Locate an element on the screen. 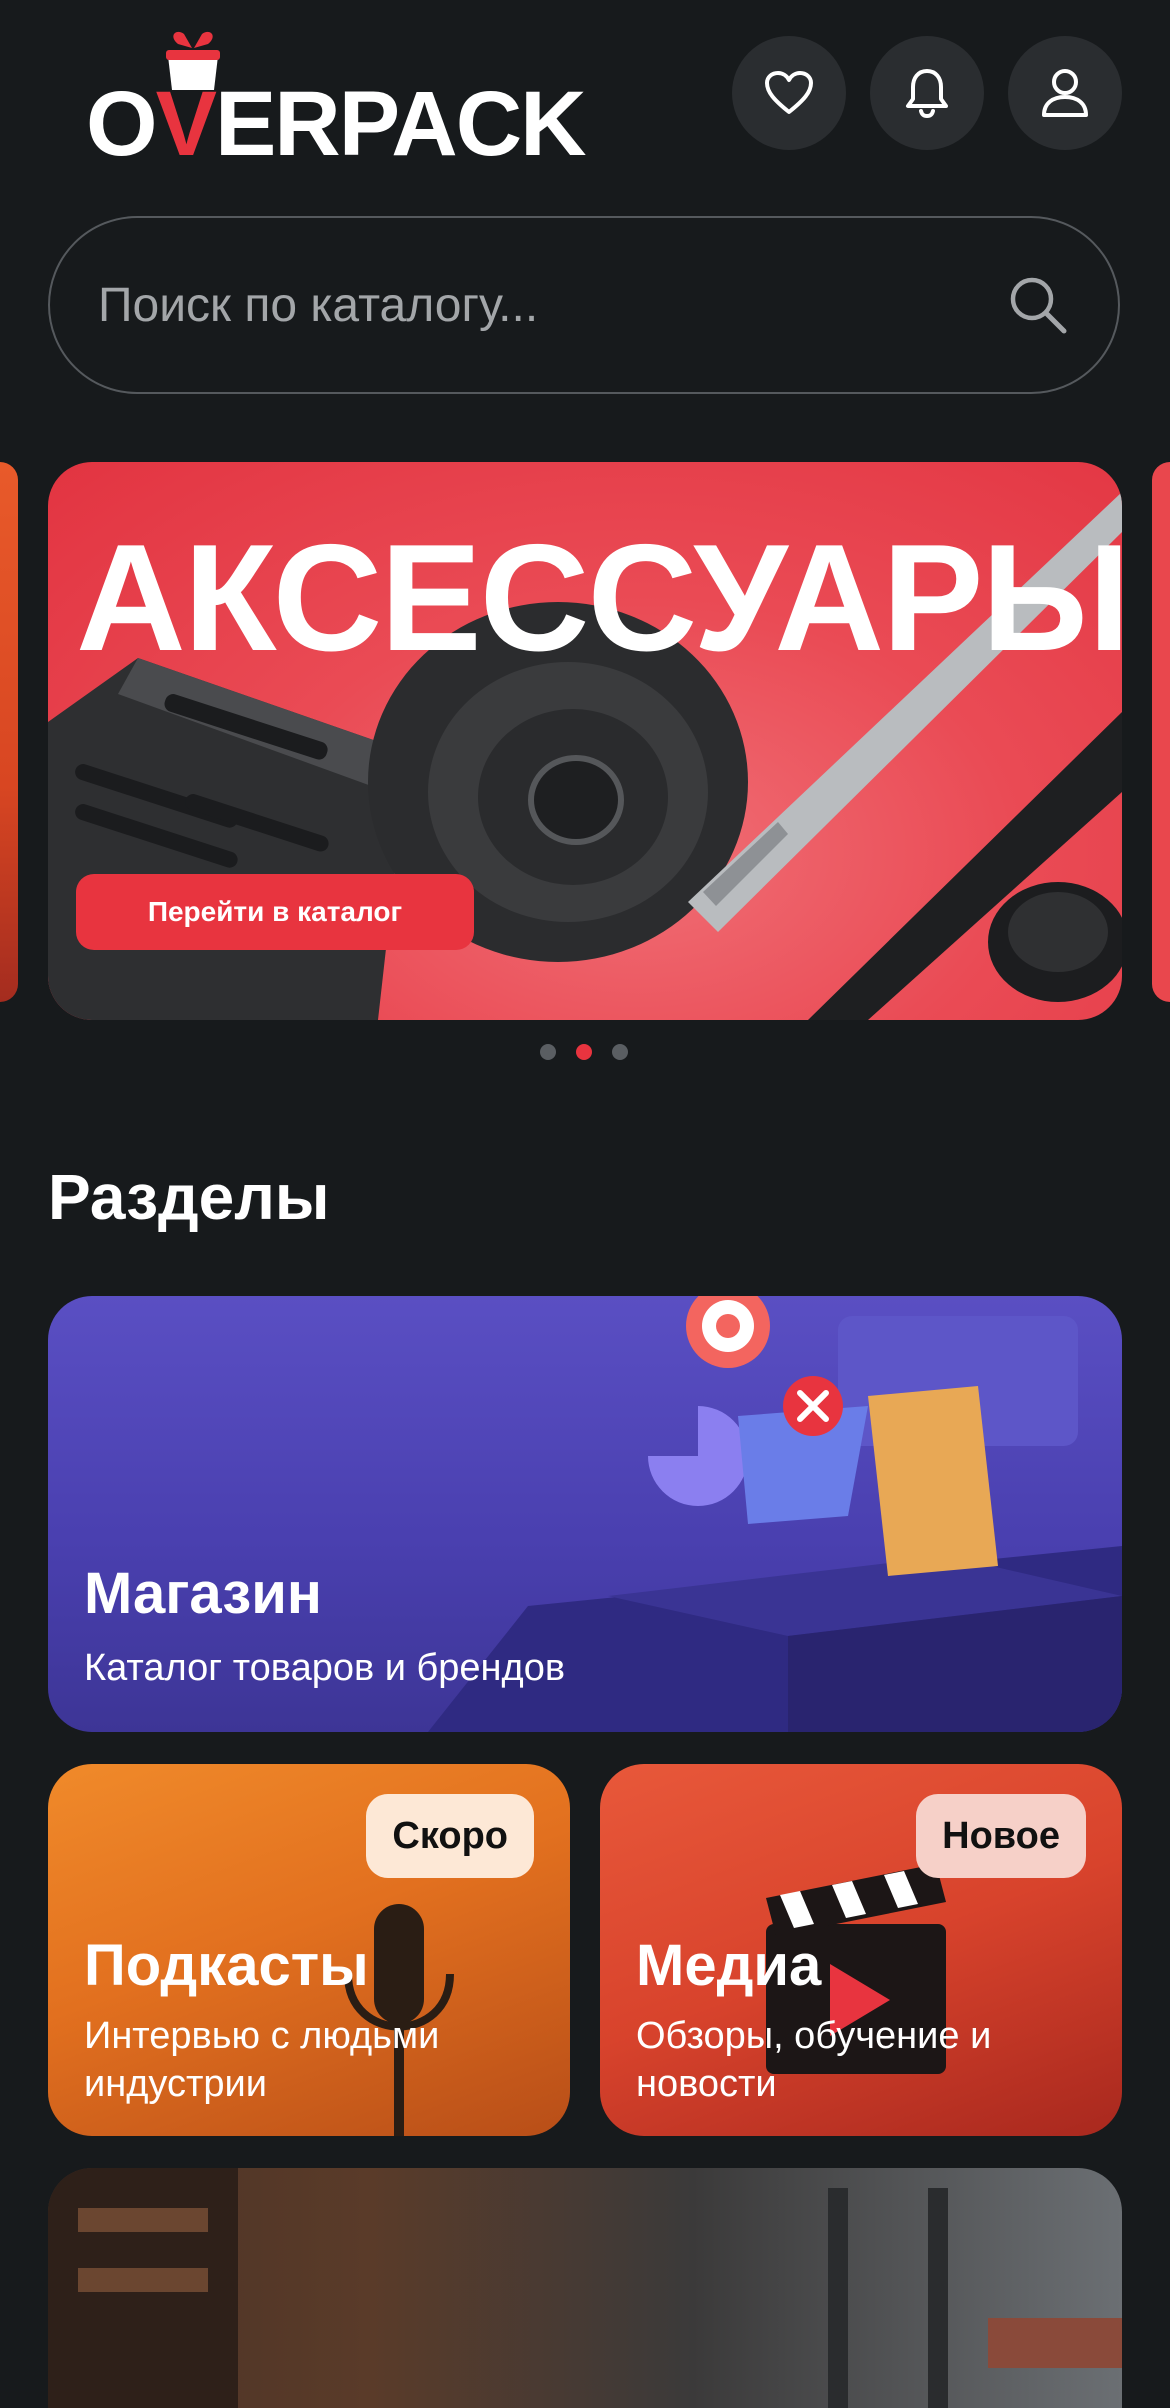 The image size is (1170, 2408). new-badge: Новое is located at coordinates (1001, 1836).